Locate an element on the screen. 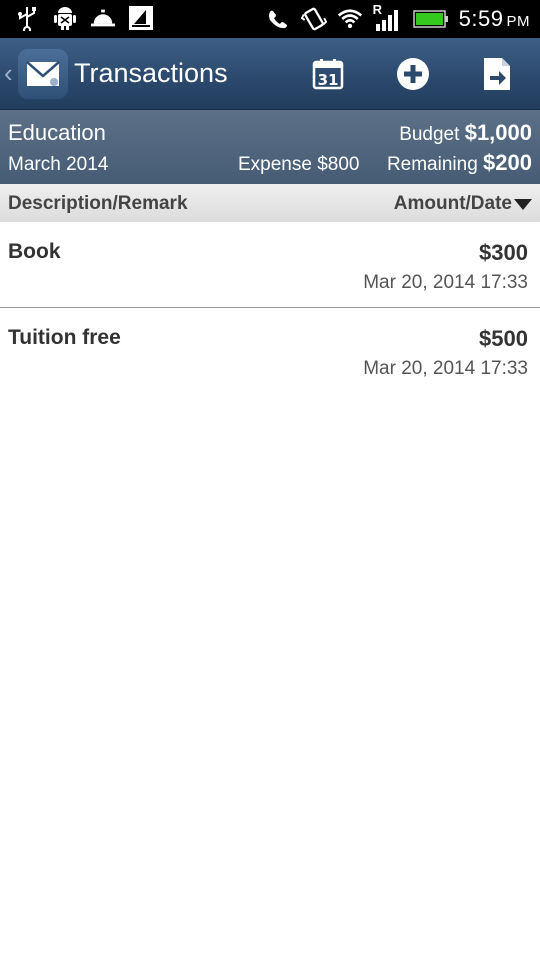  vibrate-icon is located at coordinates (313, 19).